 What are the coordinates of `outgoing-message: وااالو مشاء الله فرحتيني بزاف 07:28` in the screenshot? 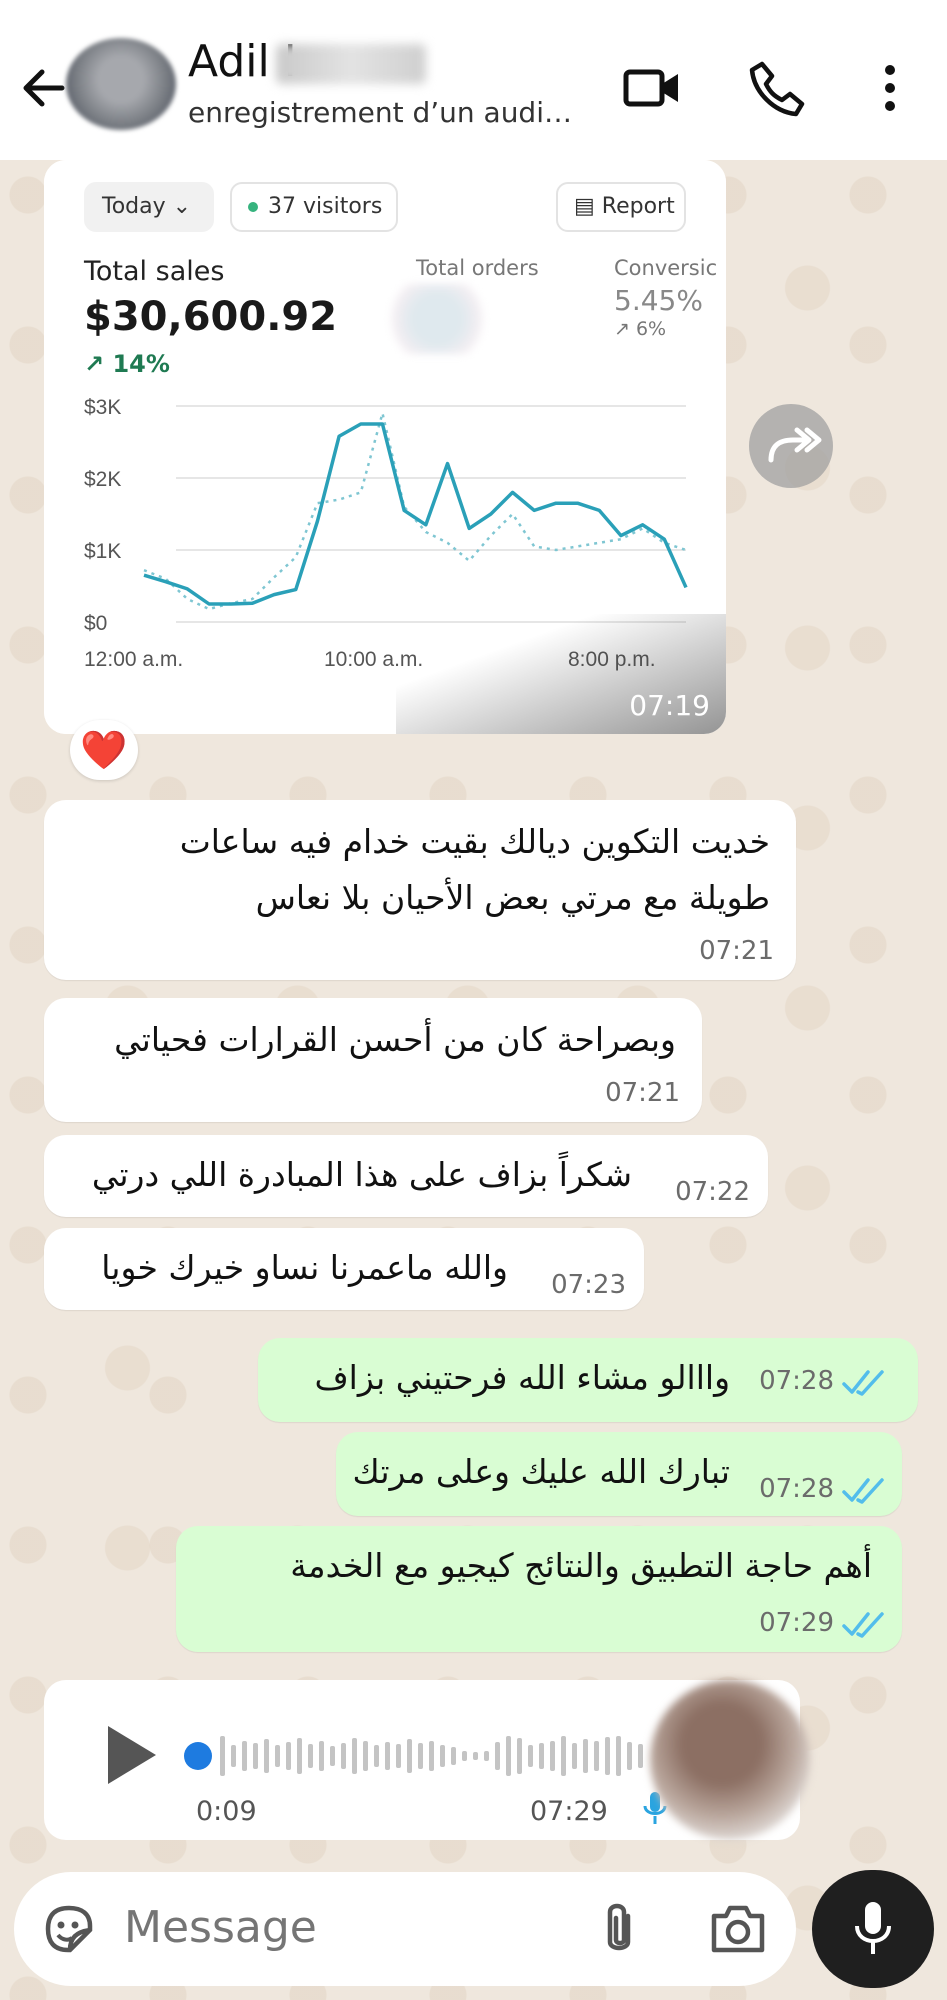 It's located at (588, 1380).